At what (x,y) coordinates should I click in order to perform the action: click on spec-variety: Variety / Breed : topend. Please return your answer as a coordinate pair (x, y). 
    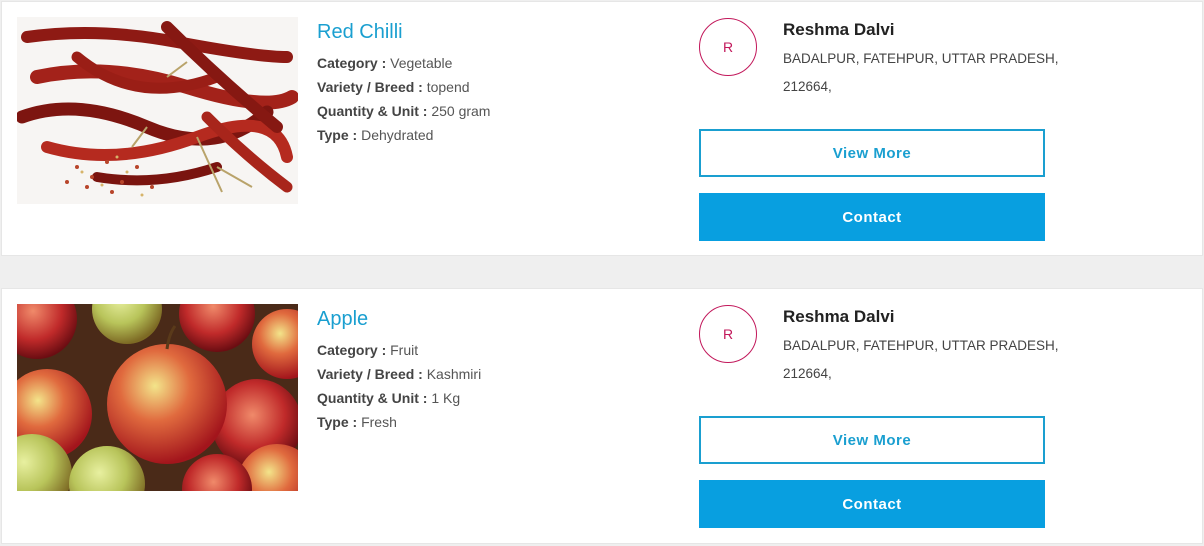
    Looking at the image, I should click on (403, 89).